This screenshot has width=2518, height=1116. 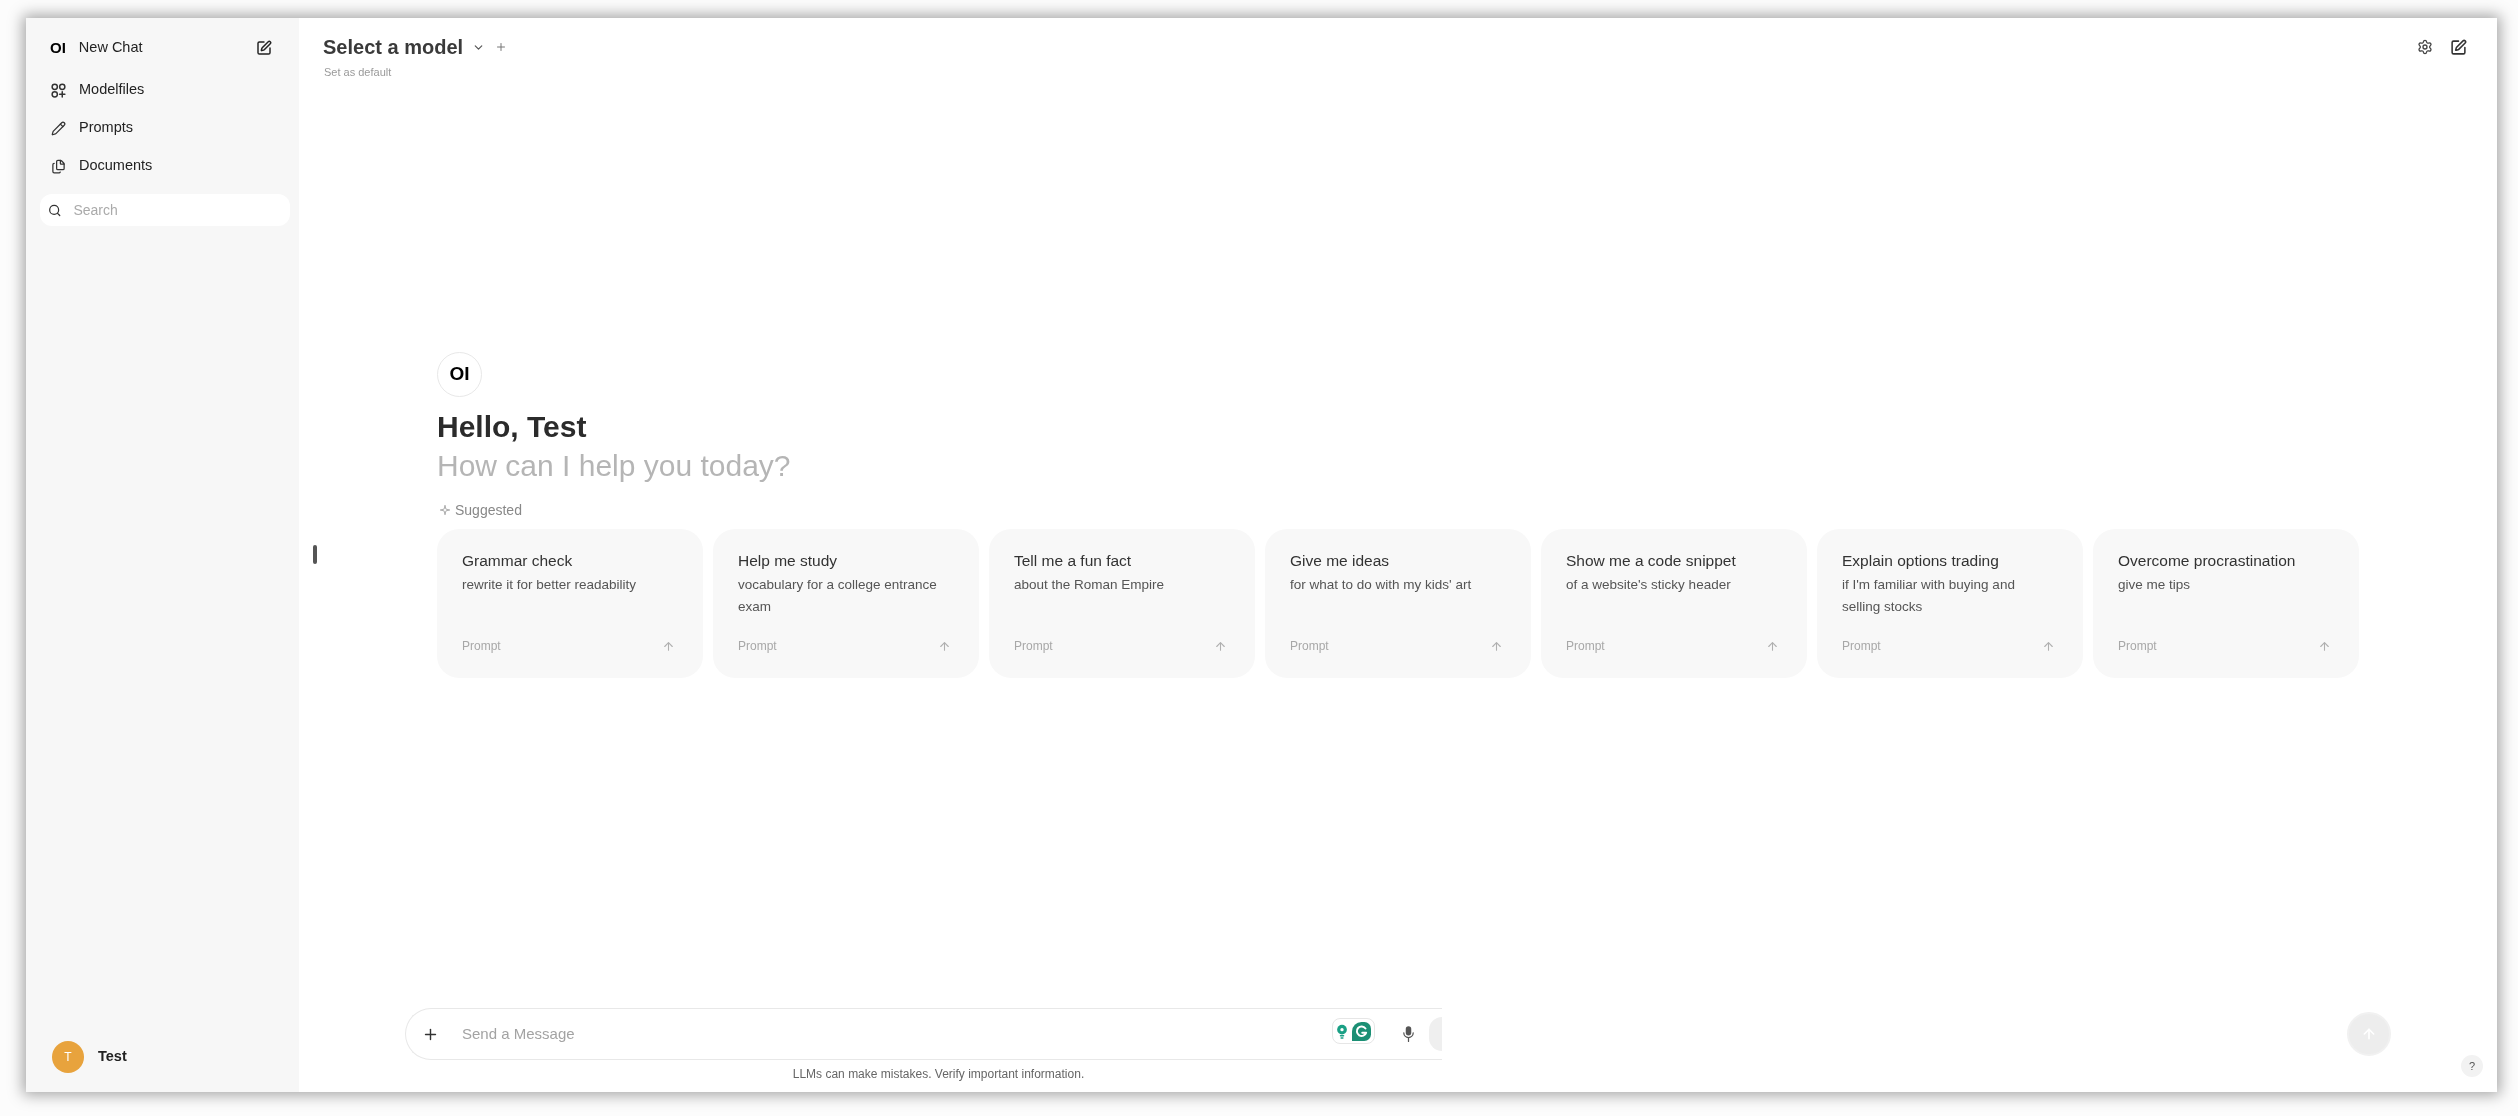 What do you see at coordinates (1340, 561) in the screenshot?
I see `card-title: Give me ideas` at bounding box center [1340, 561].